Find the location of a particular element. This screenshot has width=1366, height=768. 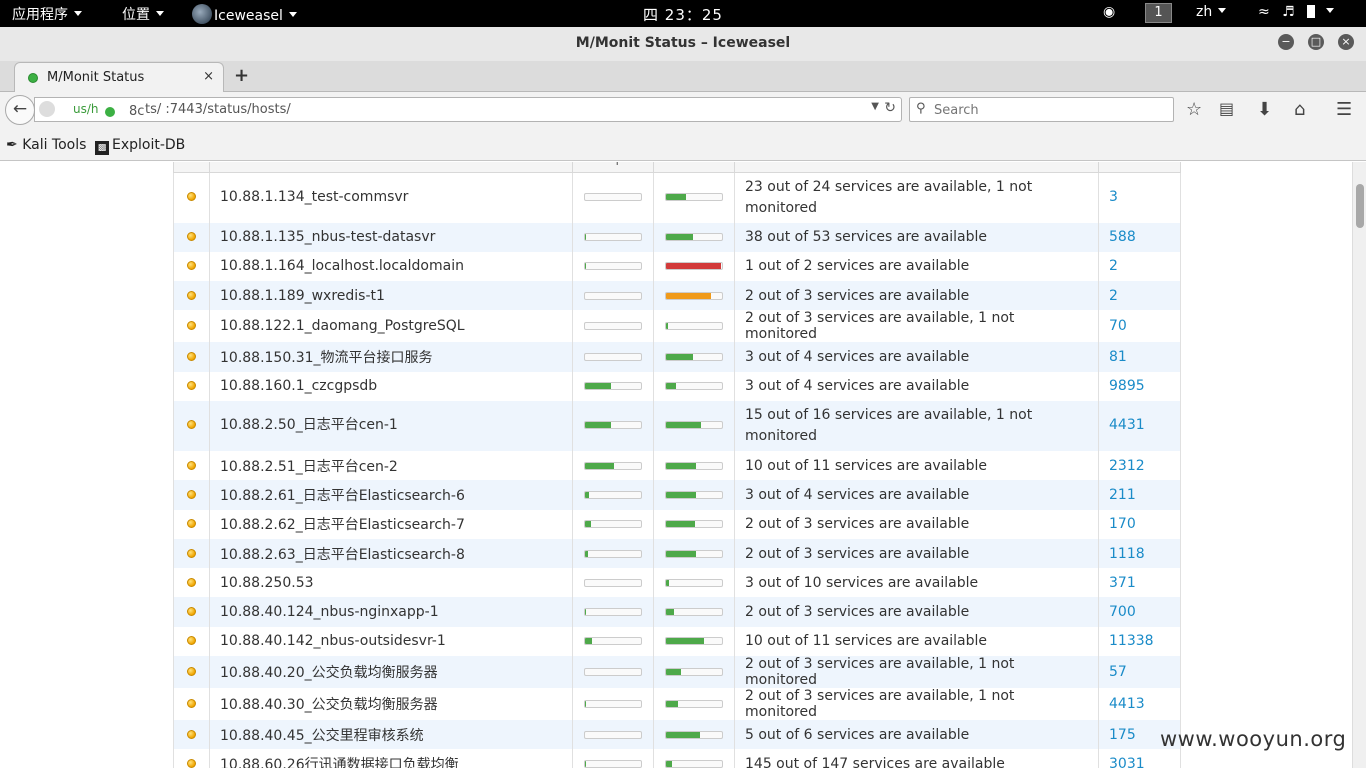

host-name: 10.88.122.1_daomang_PostgreSQL is located at coordinates (391, 326).